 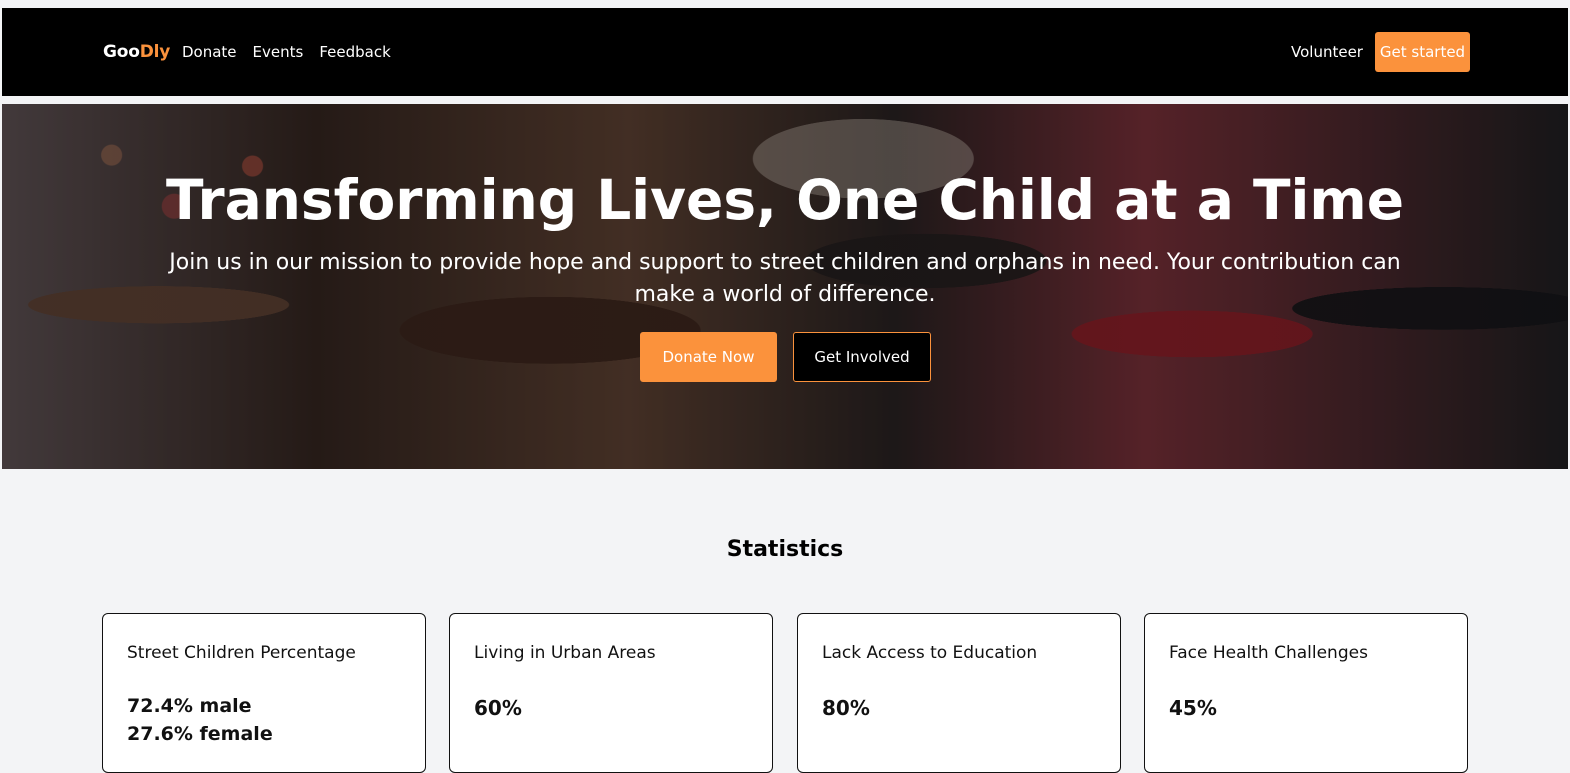 I want to click on primary-nav: Donate Events Feedback, so click(x=286, y=52).